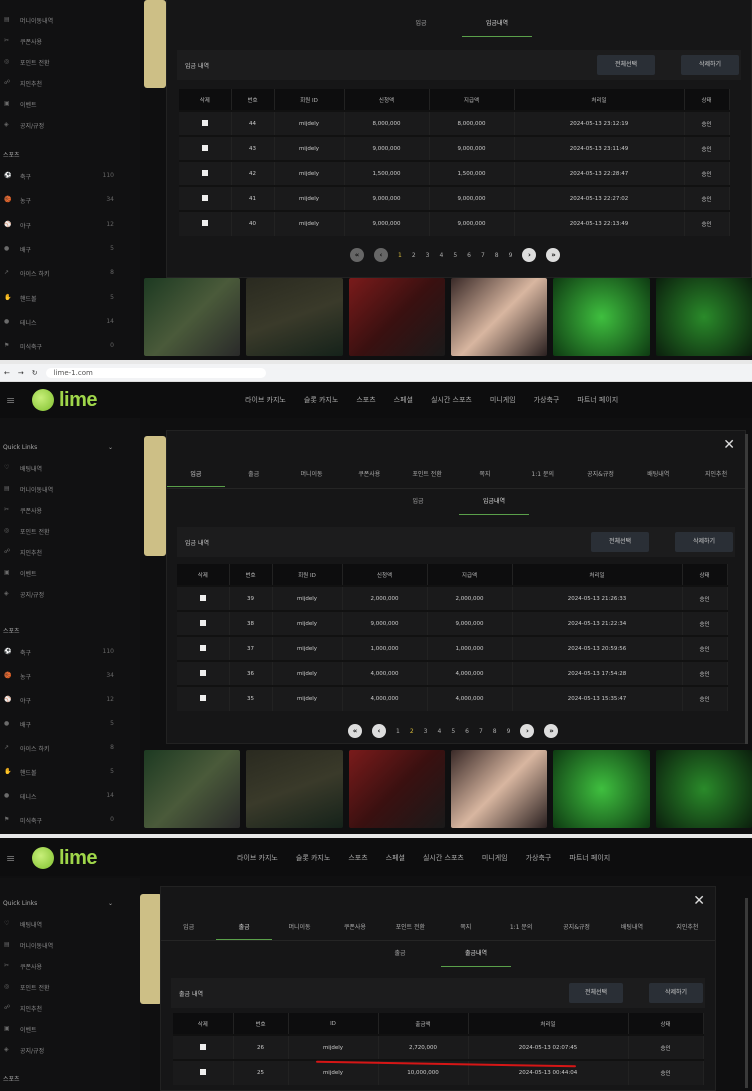 The width and height of the screenshot is (752, 1091). Describe the element at coordinates (265, 400) in the screenshot. I see `nav-link: 라이브 카지노` at that location.